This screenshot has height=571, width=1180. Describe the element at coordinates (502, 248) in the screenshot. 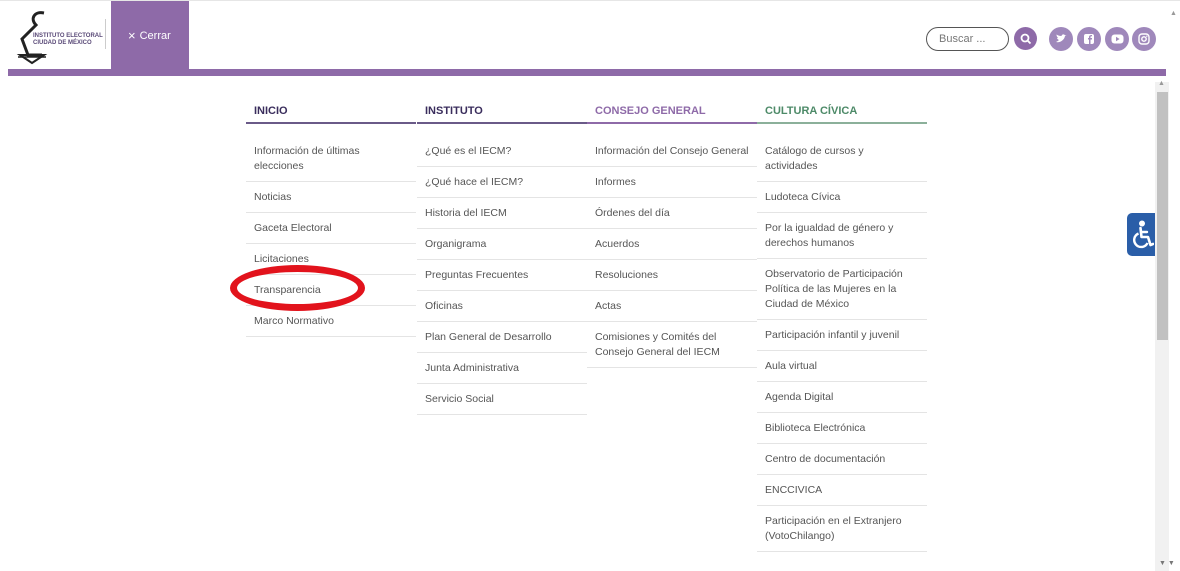

I see `menu-item-organigrama: Organigrama` at that location.